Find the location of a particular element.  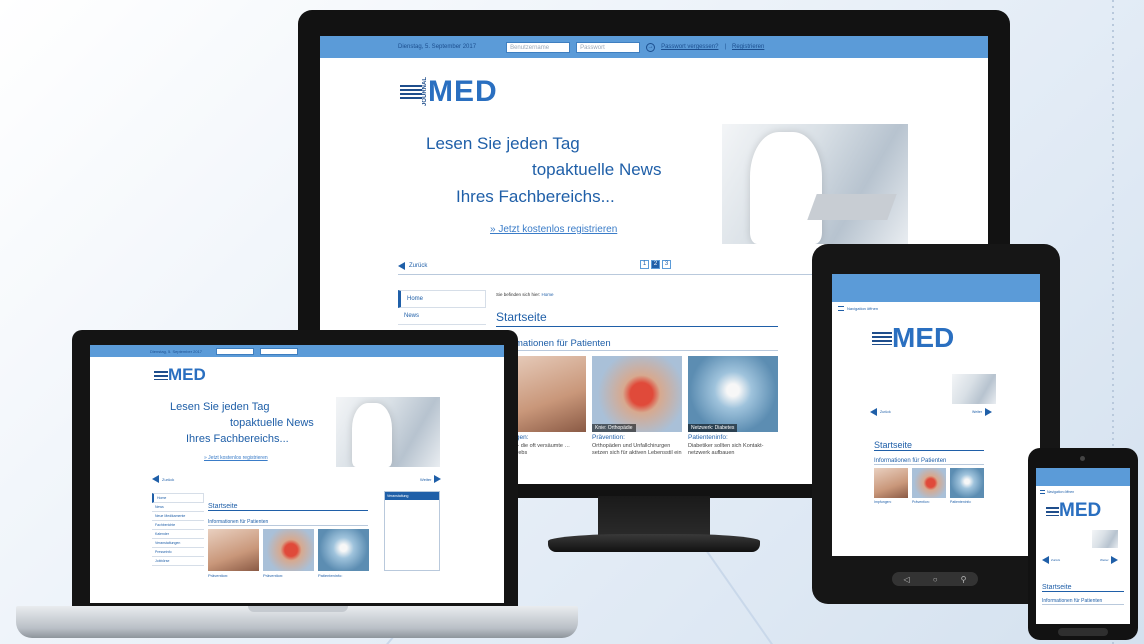

article-image-netzwerk: Netzwerk: Diabetes is located at coordinates (733, 394).